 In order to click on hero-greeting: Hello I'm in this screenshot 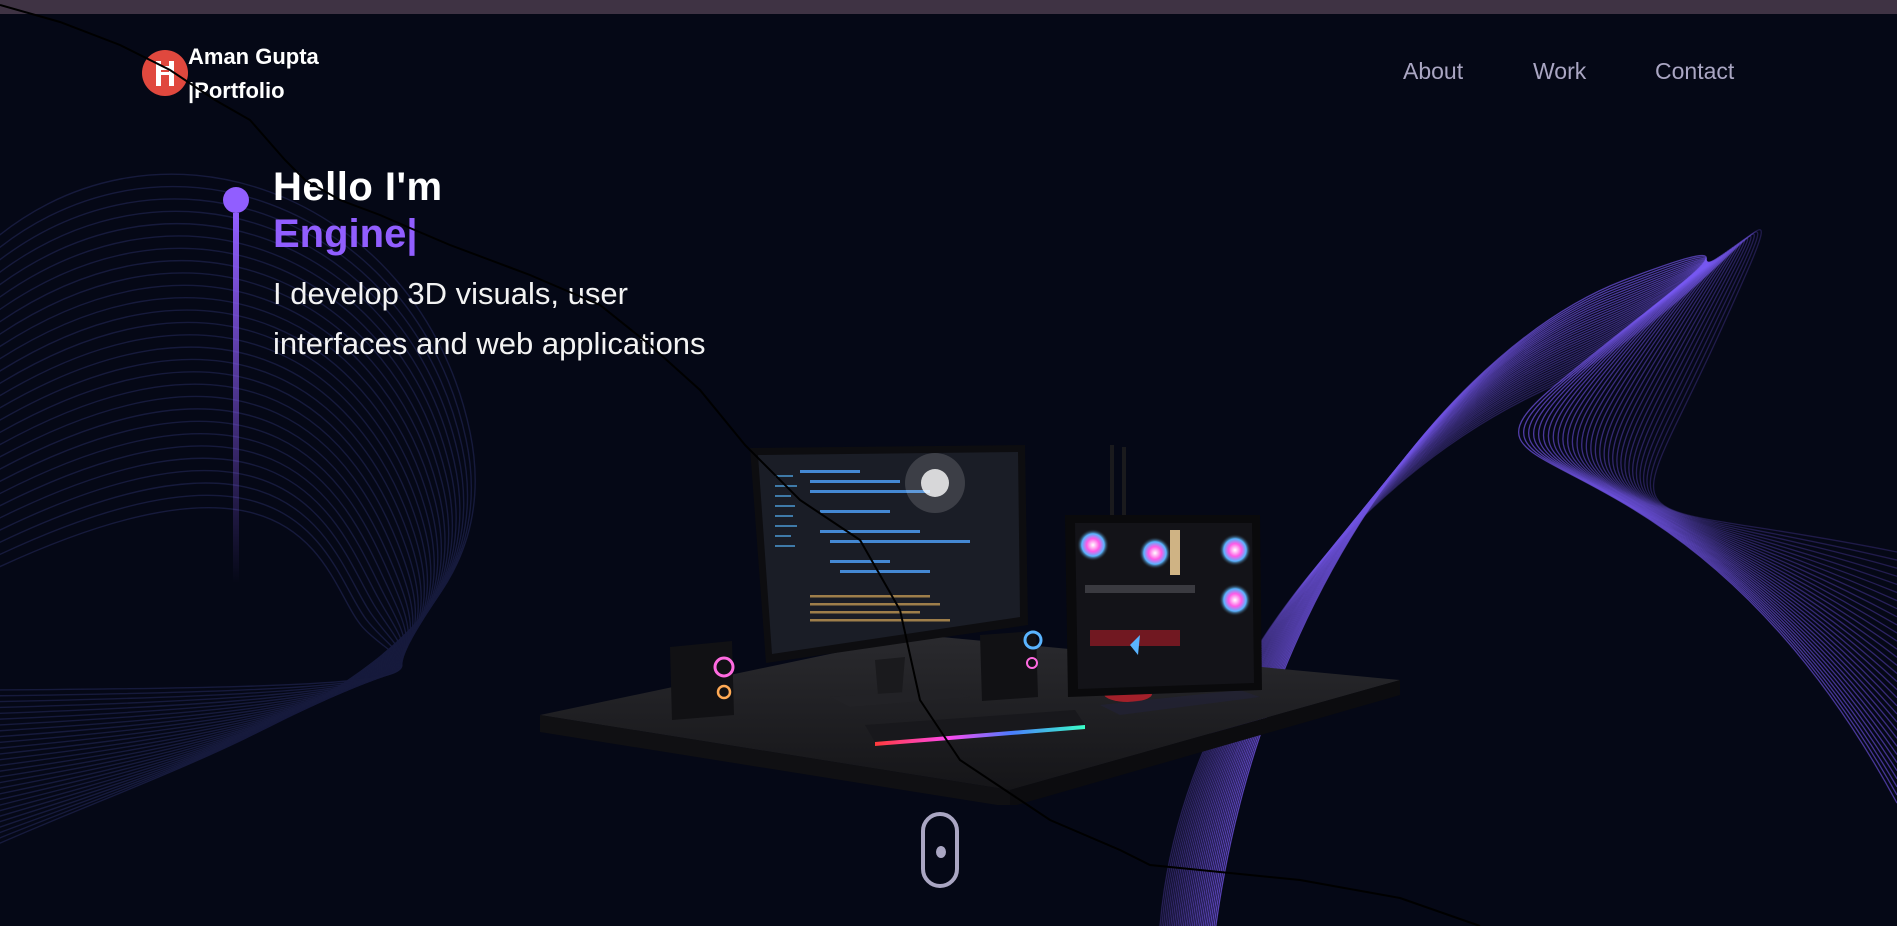, I will do `click(358, 187)`.